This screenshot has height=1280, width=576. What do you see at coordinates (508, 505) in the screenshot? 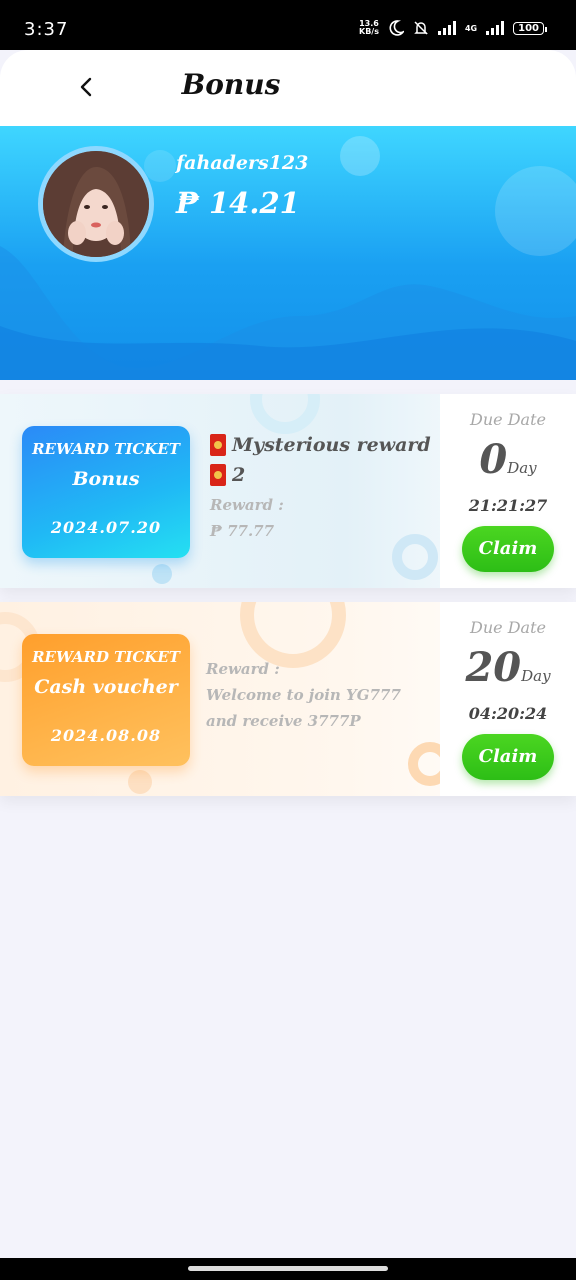
I see `due-countdown: 21:21:27` at bounding box center [508, 505].